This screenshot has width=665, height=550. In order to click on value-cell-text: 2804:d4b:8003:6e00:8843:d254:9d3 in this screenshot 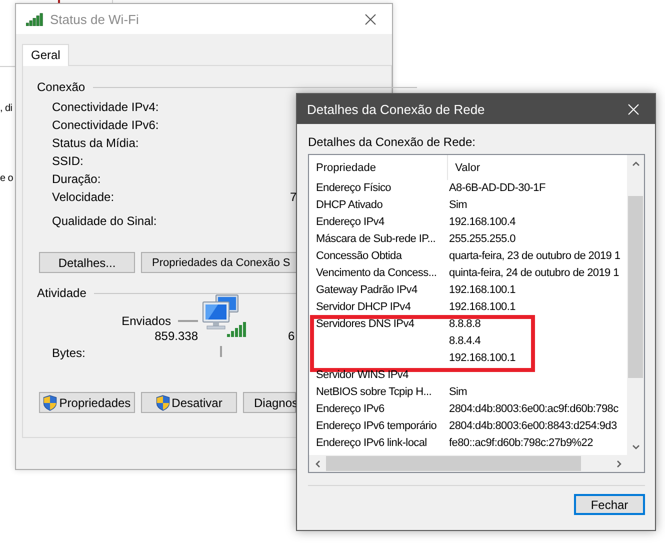, I will do `click(533, 426)`.